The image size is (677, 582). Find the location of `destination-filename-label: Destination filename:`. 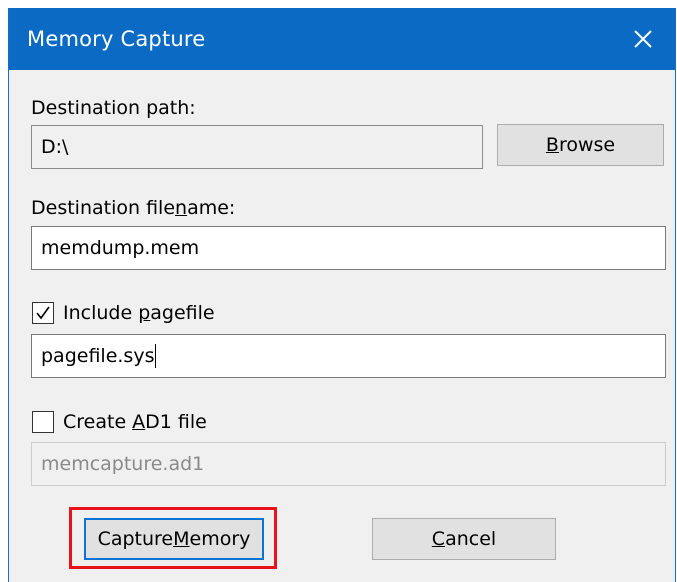

destination-filename-label: Destination filename: is located at coordinates (133, 208).